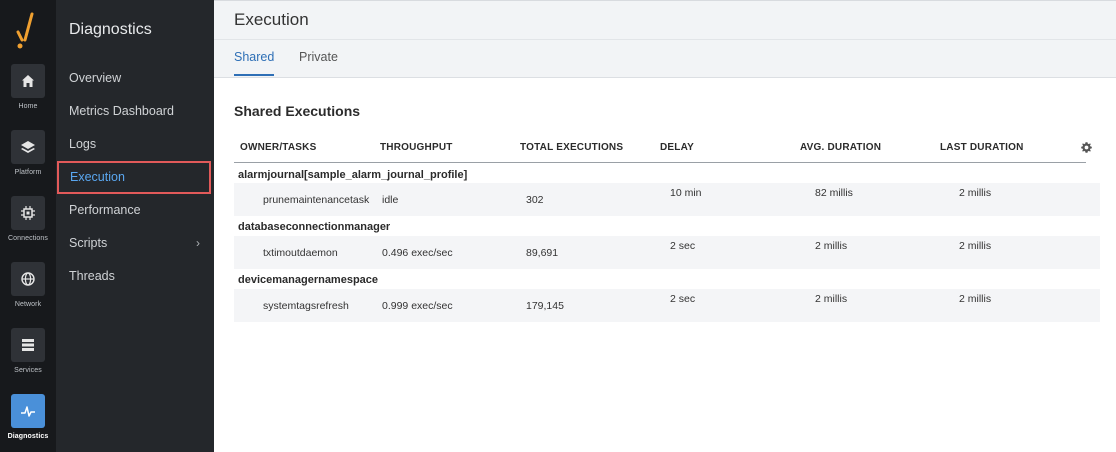  I want to click on home-button, so click(28, 81).